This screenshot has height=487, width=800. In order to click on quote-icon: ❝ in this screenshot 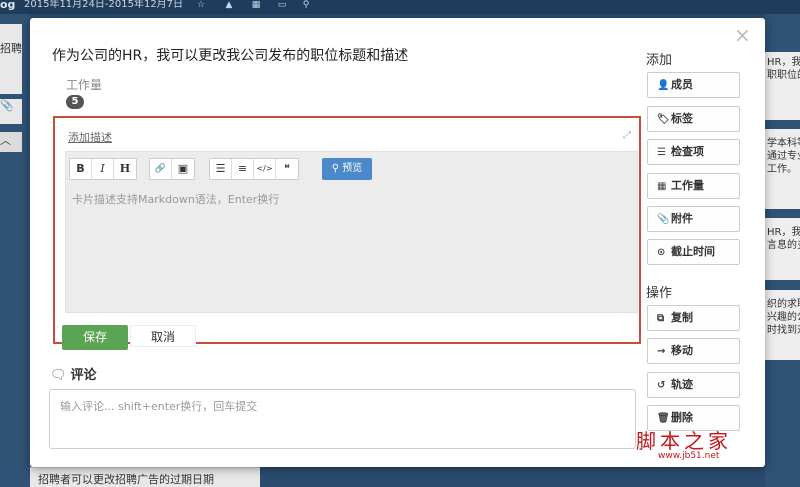, I will do `click(287, 169)`.